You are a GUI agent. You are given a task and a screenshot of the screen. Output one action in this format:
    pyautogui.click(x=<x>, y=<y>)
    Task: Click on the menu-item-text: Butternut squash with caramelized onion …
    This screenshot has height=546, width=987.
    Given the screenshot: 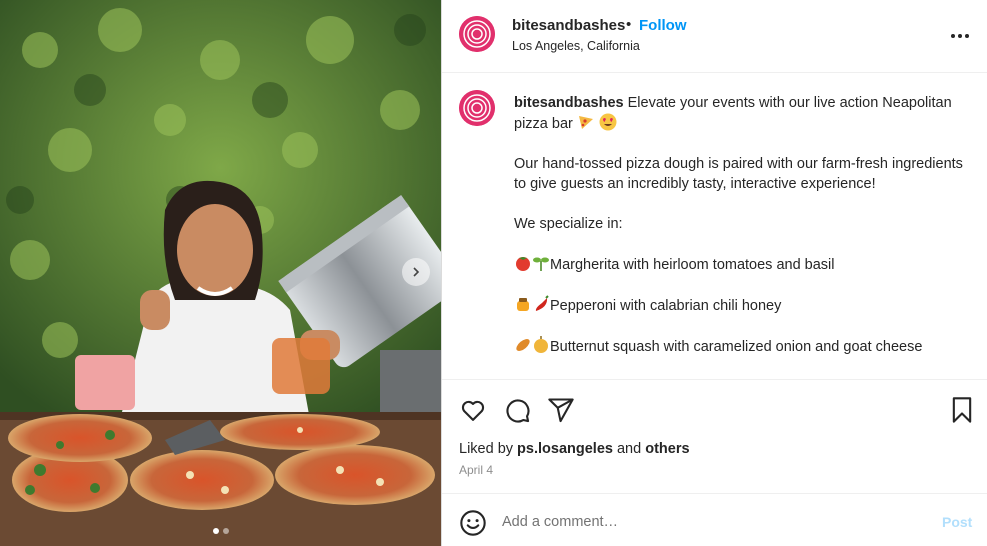 What is the action you would take?
    pyautogui.click(x=736, y=347)
    